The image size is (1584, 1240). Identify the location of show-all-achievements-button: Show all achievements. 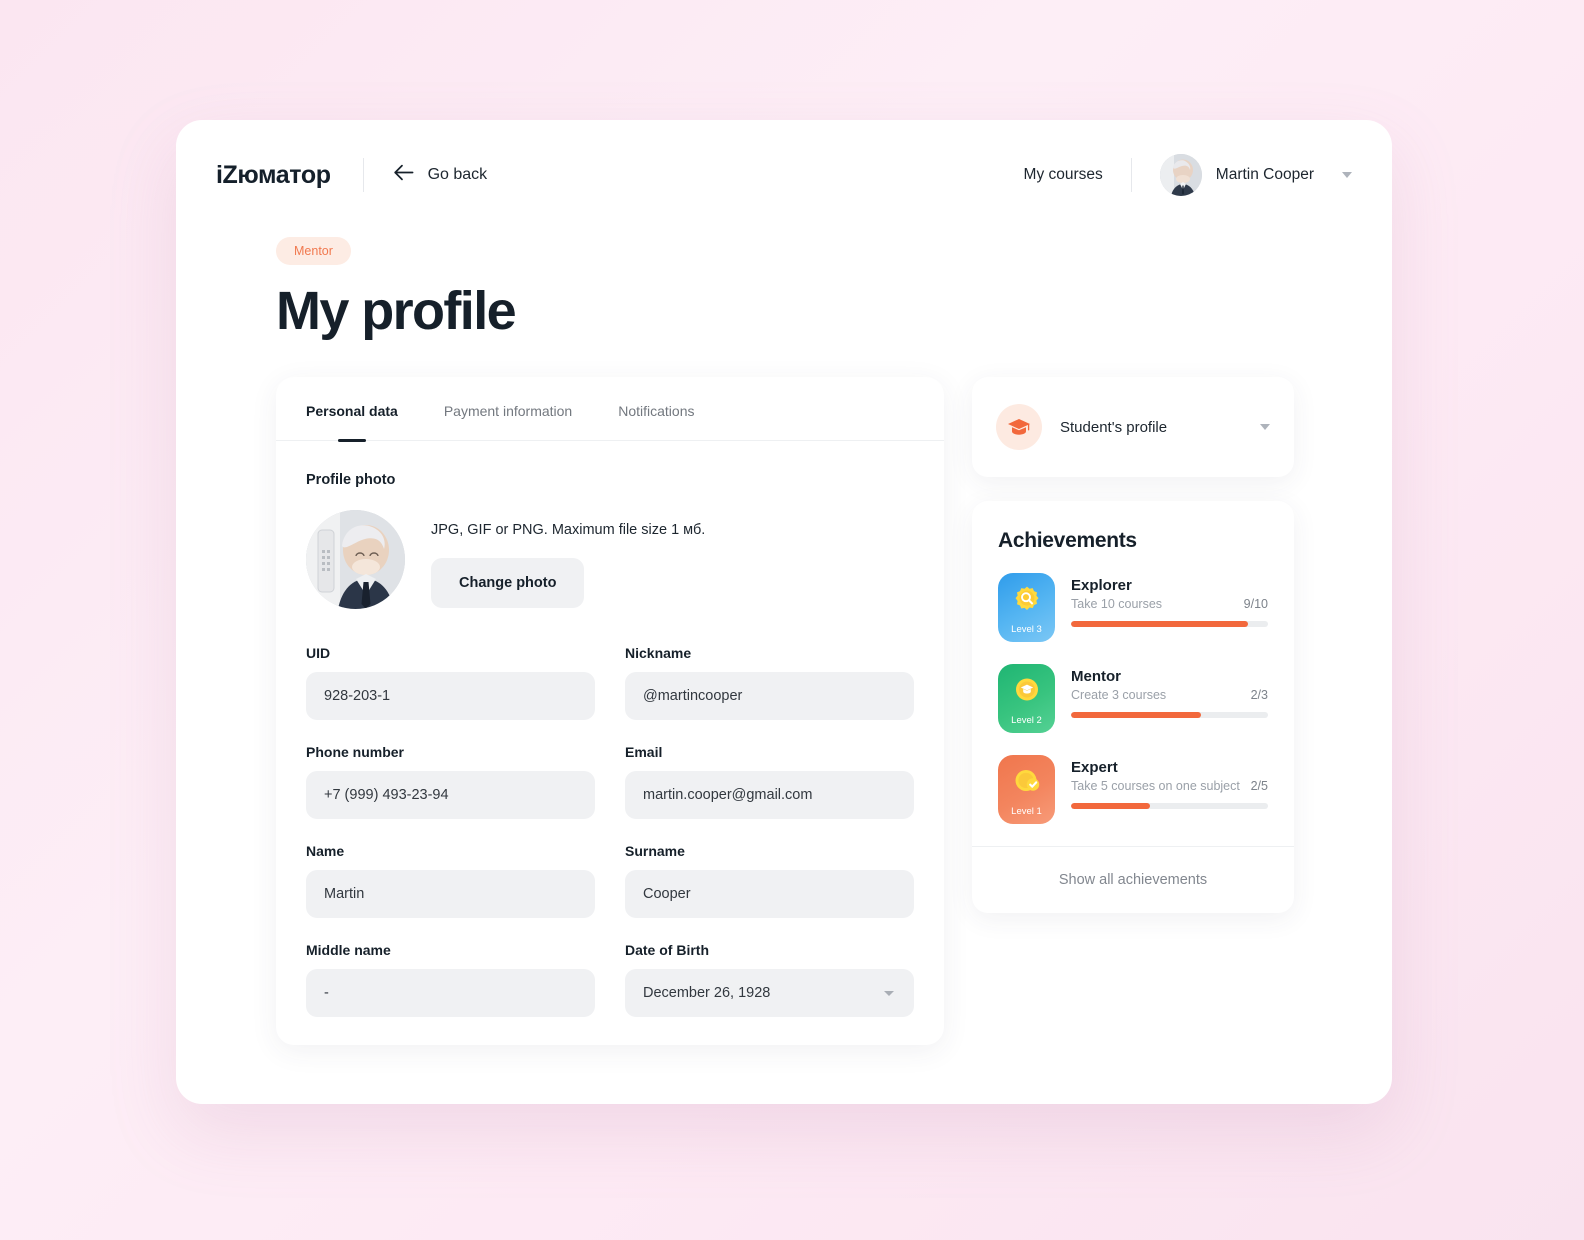
(1133, 879).